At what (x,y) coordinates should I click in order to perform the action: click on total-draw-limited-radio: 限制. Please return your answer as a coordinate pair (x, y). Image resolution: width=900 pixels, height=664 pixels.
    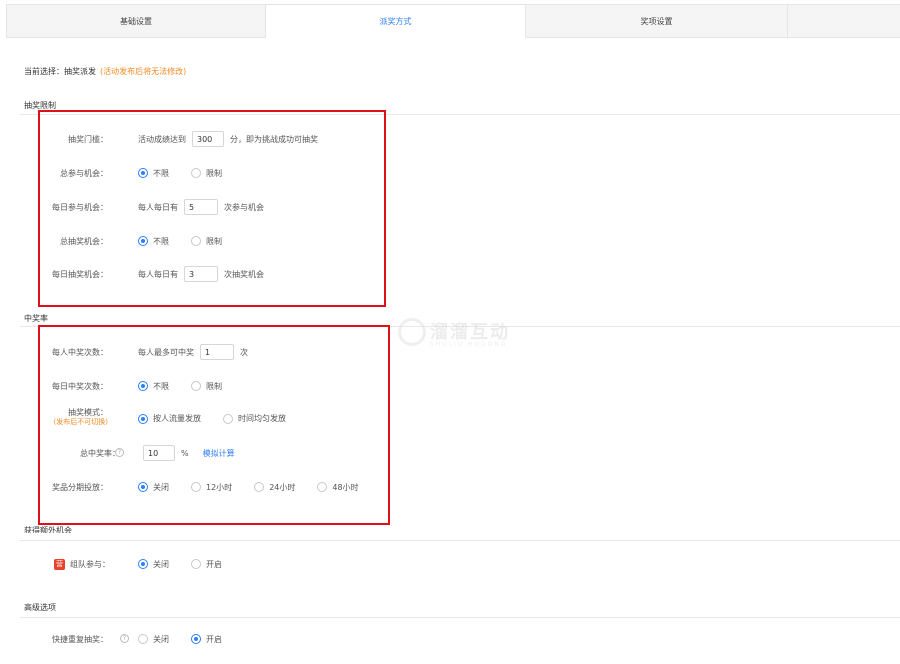
    Looking at the image, I should click on (206, 241).